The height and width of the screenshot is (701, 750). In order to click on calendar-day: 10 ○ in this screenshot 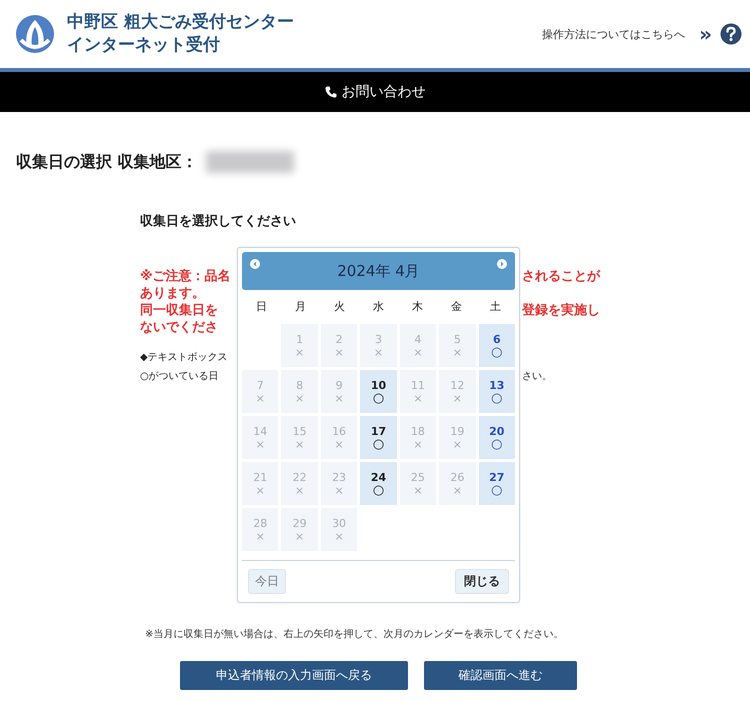, I will do `click(378, 391)`.